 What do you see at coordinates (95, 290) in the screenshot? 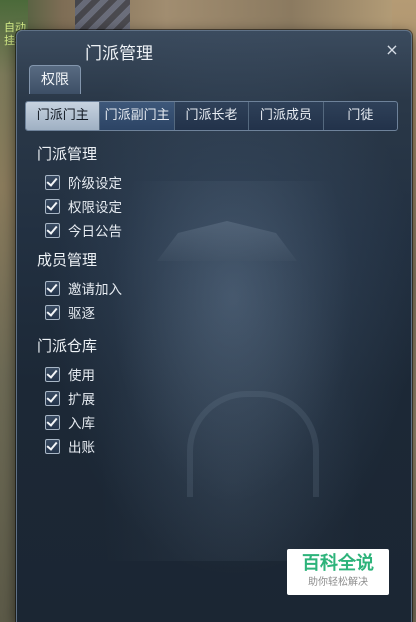
I see `permission-label: 邀请加入` at bounding box center [95, 290].